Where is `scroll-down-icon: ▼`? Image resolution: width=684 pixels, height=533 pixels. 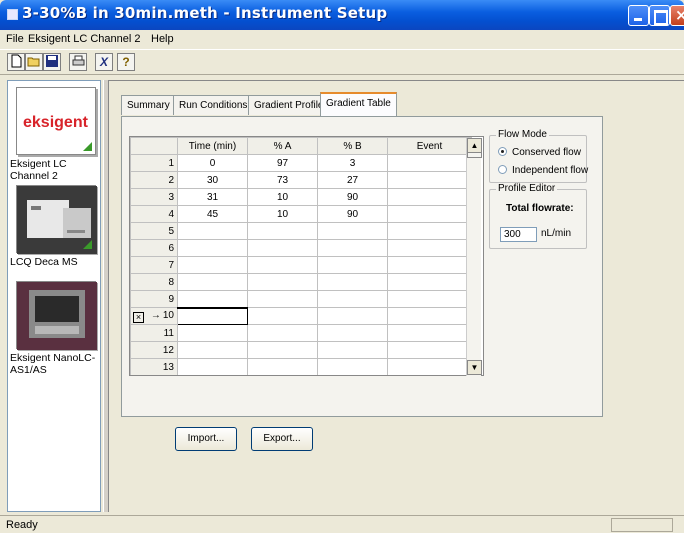 scroll-down-icon: ▼ is located at coordinates (474, 367).